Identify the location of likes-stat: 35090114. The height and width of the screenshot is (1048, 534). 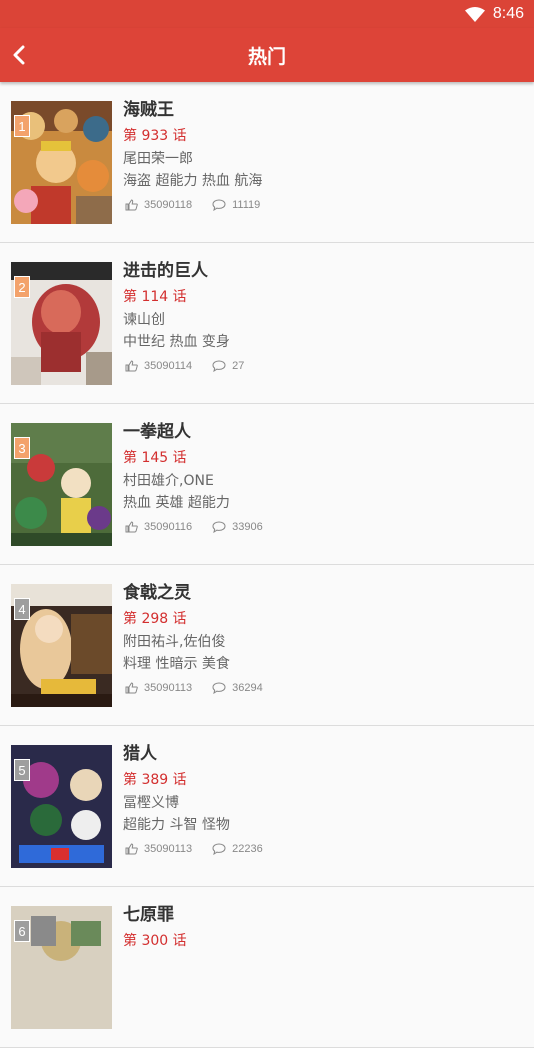
(158, 366).